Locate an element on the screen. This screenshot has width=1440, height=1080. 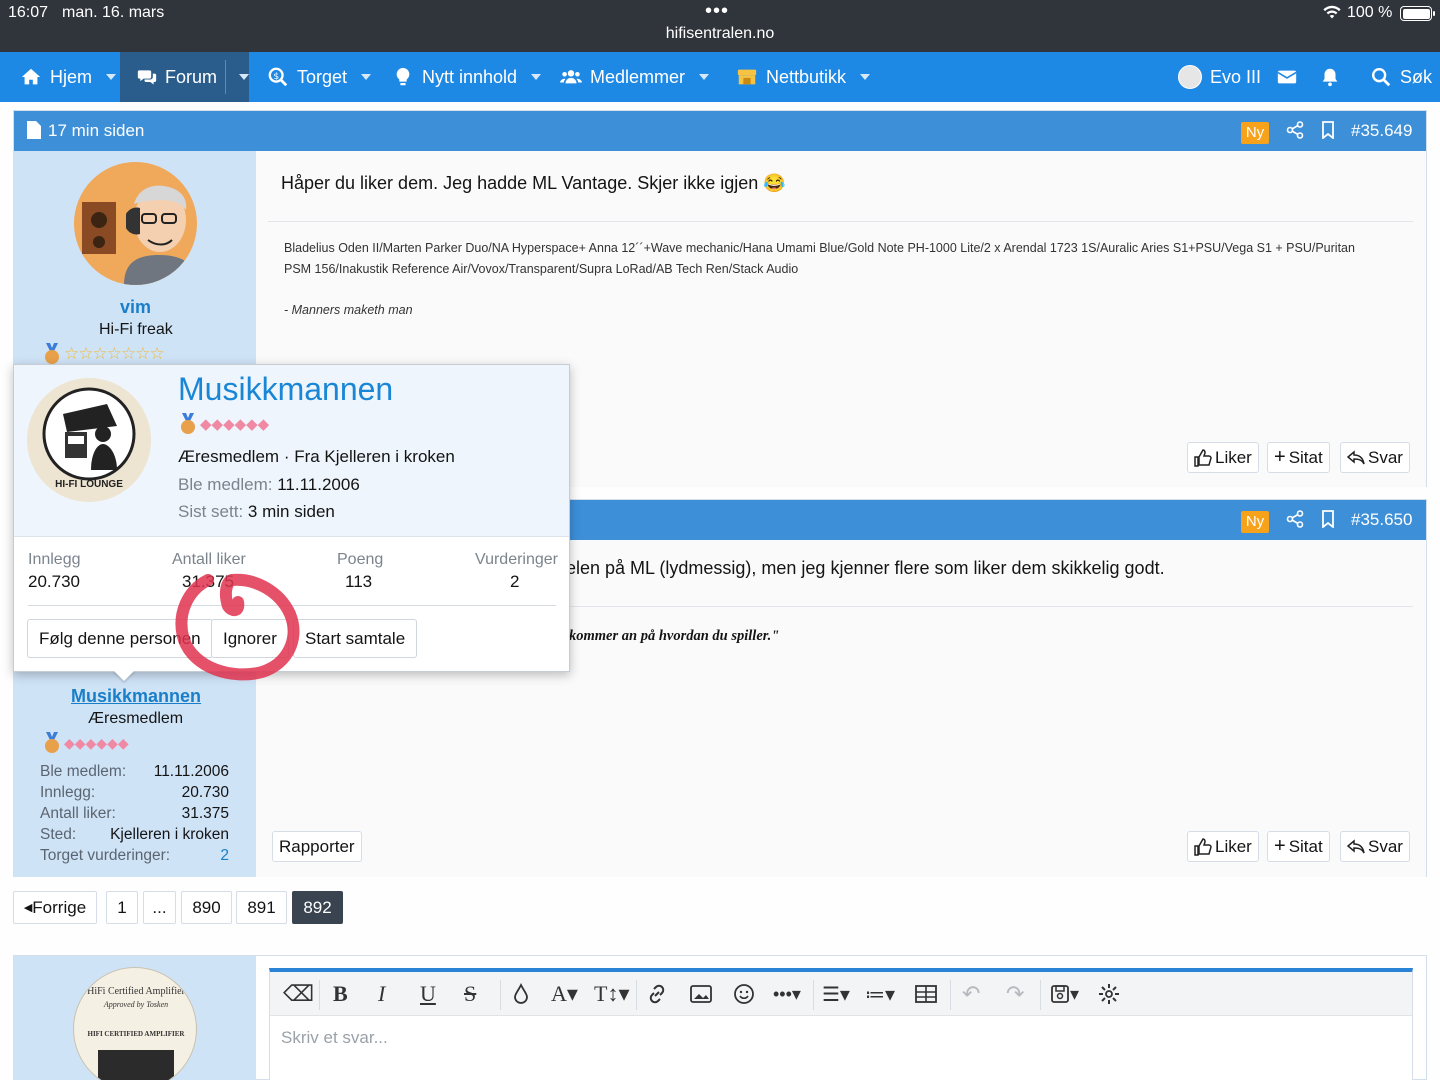
bold-icon: B is located at coordinates (340, 994).